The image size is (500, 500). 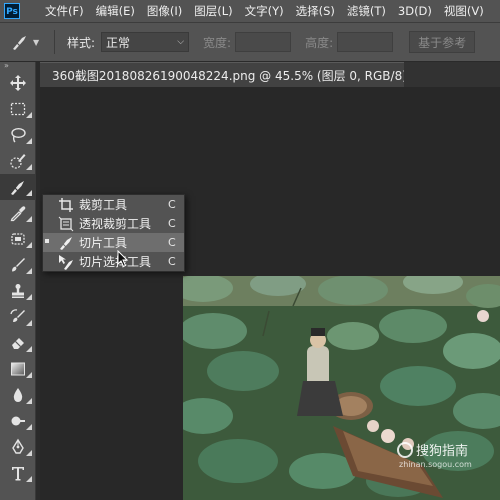 What do you see at coordinates (263, 42) in the screenshot?
I see `width-input` at bounding box center [263, 42].